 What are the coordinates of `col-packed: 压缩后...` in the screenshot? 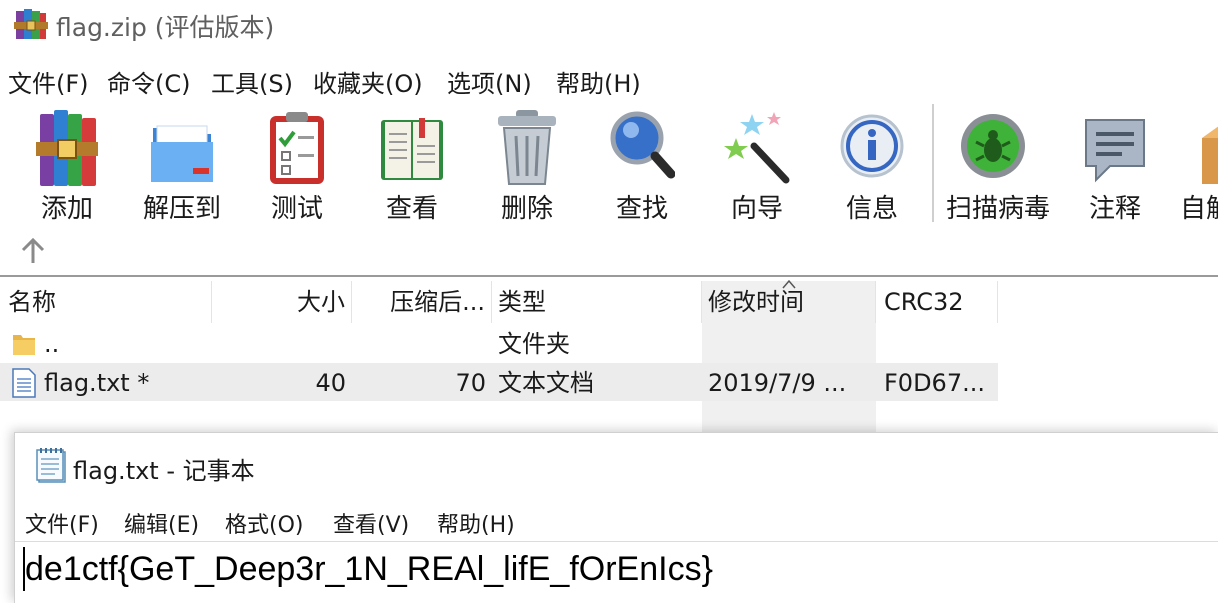 It's located at (422, 302).